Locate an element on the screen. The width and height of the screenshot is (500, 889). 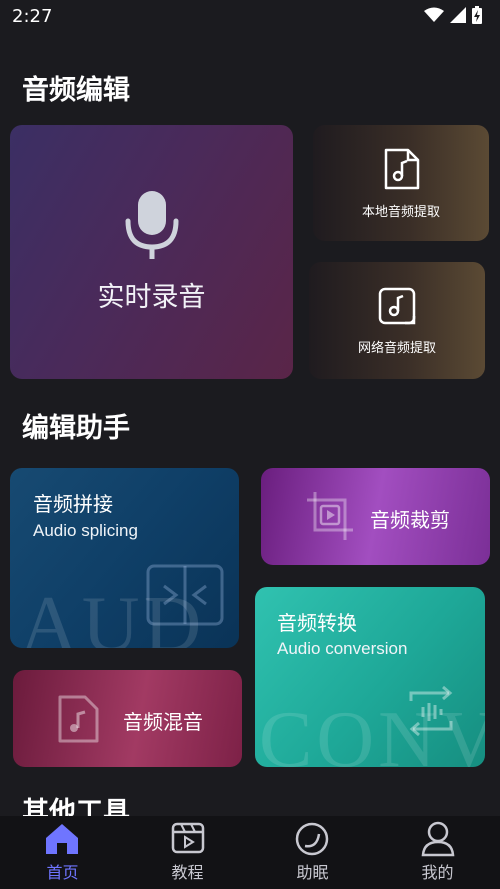
home-icon is located at coordinates (62, 839).